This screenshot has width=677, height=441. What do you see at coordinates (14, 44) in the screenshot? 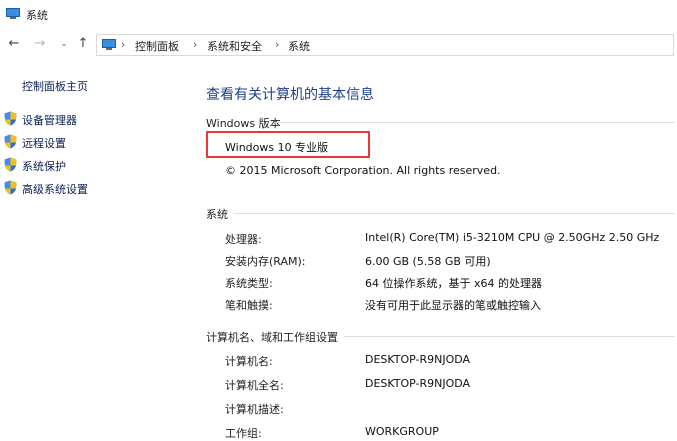
I see `back-arrow-icon: ←` at bounding box center [14, 44].